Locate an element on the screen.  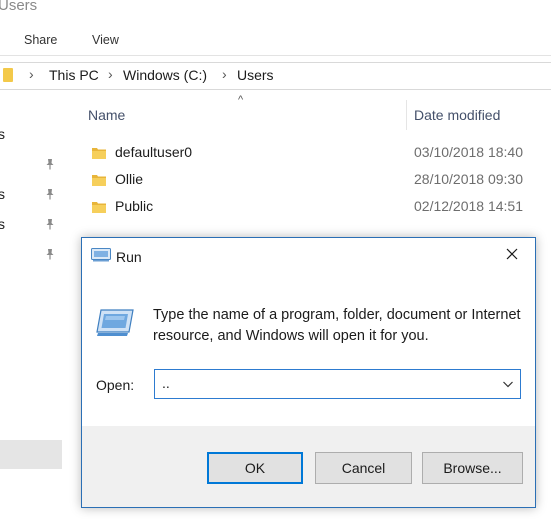
open-combobox: .. is located at coordinates (337, 384).